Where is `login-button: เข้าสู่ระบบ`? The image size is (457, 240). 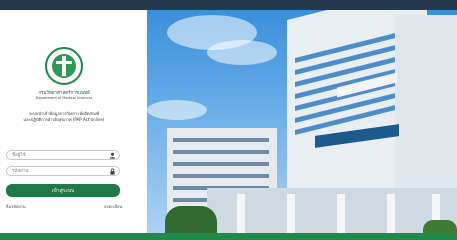 login-button: เข้าสู่ระบบ is located at coordinates (63, 190).